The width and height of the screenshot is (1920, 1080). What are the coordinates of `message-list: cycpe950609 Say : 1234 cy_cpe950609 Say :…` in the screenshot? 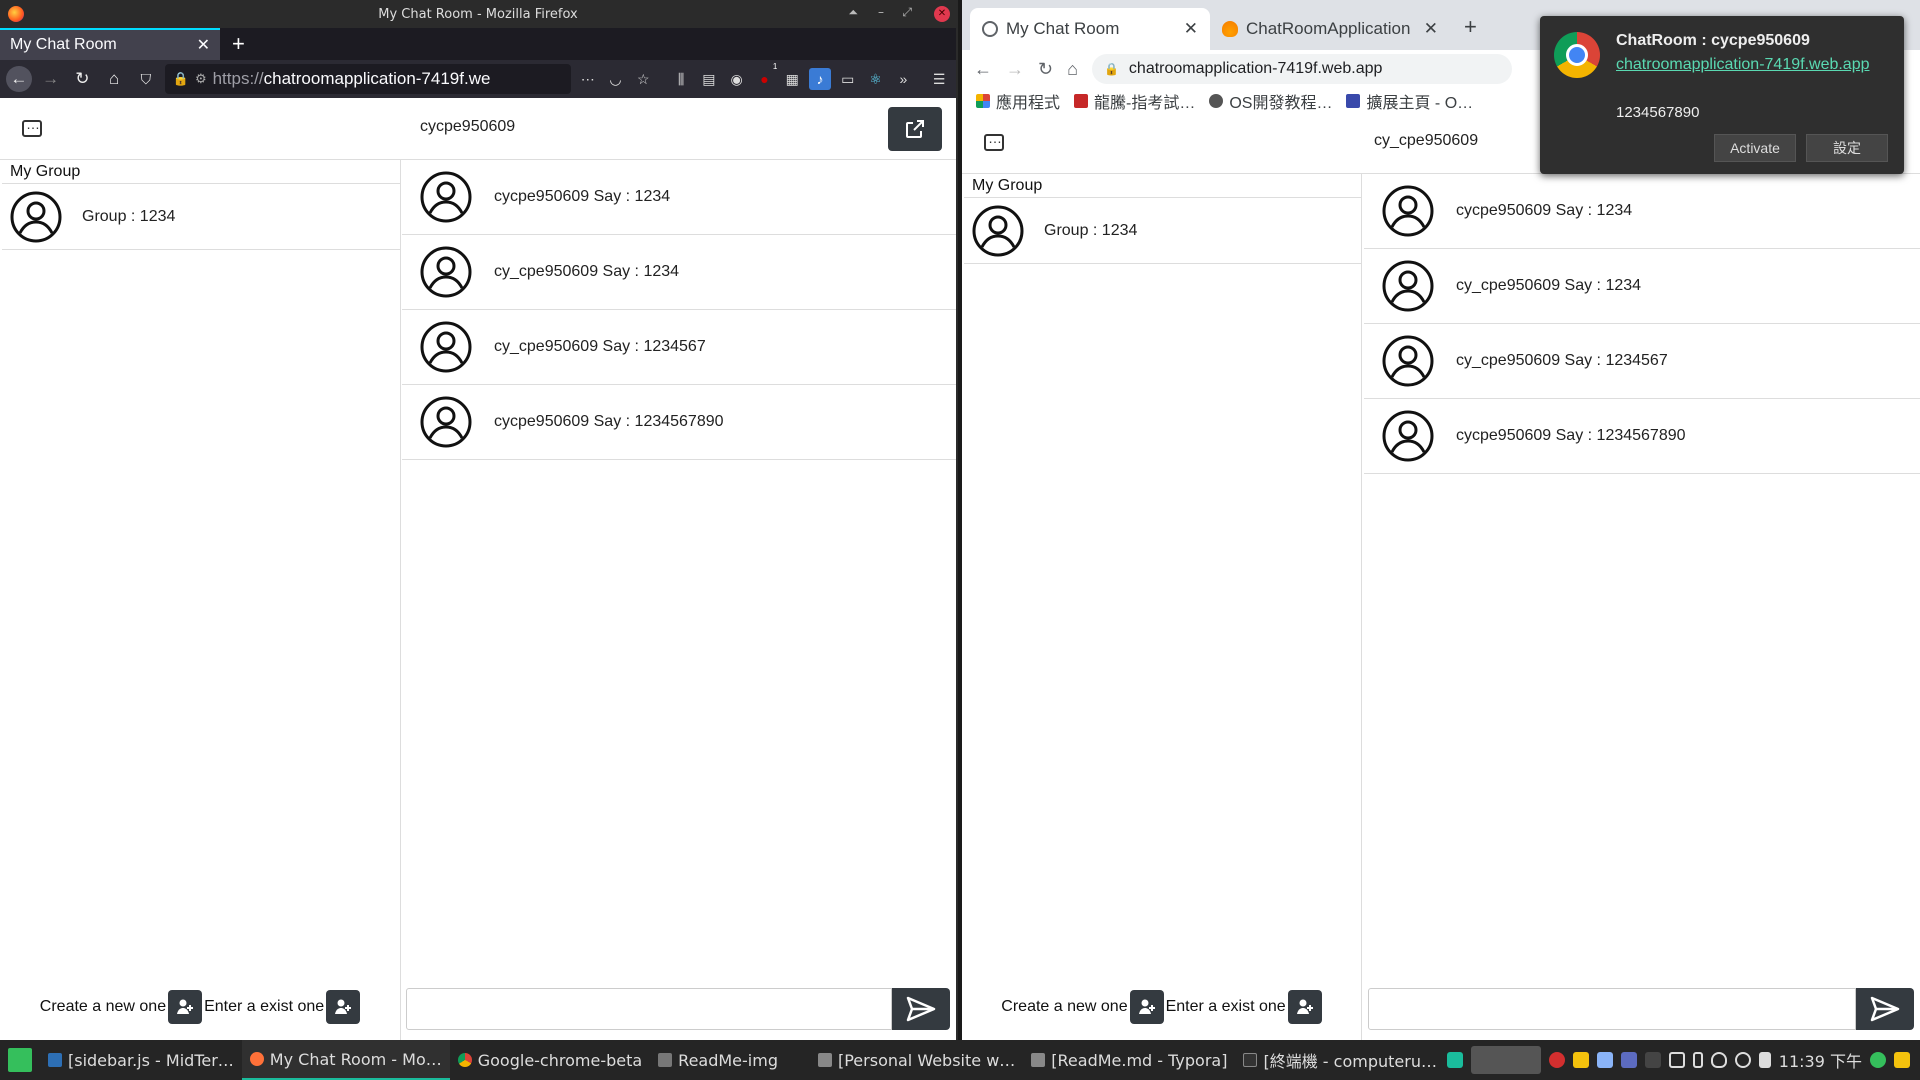 It's located at (1642, 324).